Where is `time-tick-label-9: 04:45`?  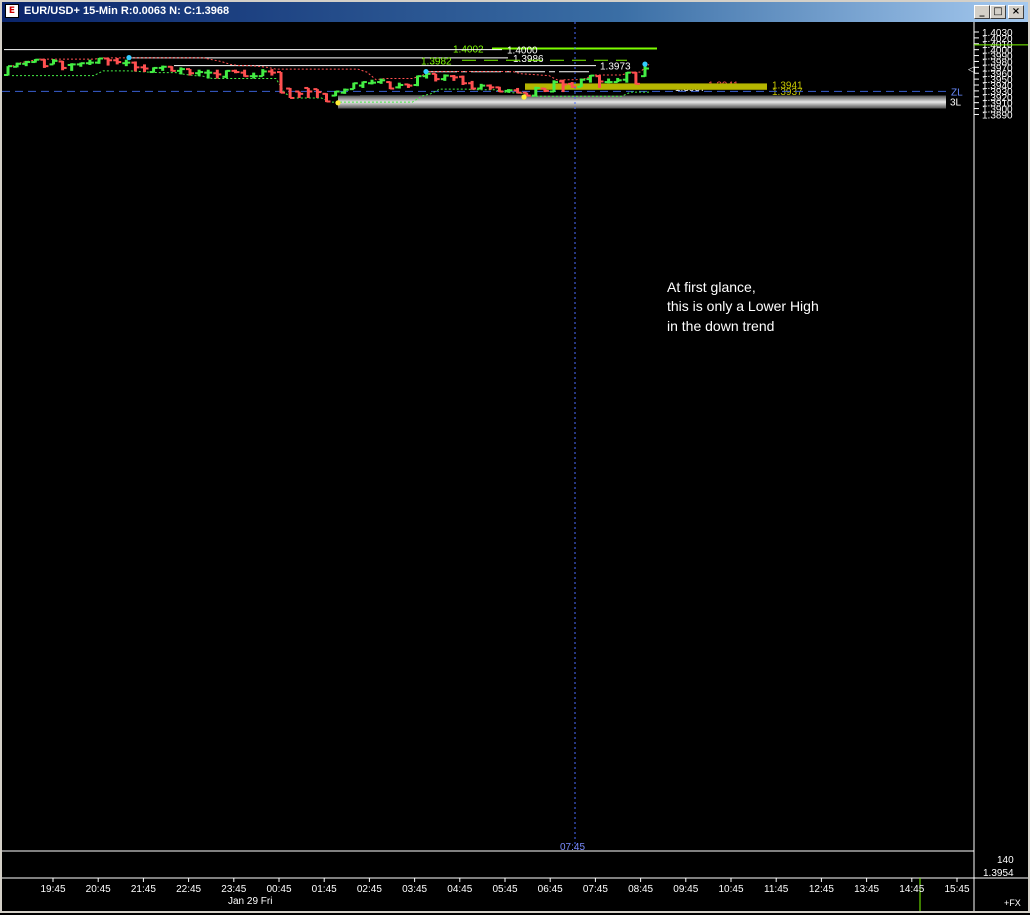
time-tick-label-9: 04:45 is located at coordinates (459, 889).